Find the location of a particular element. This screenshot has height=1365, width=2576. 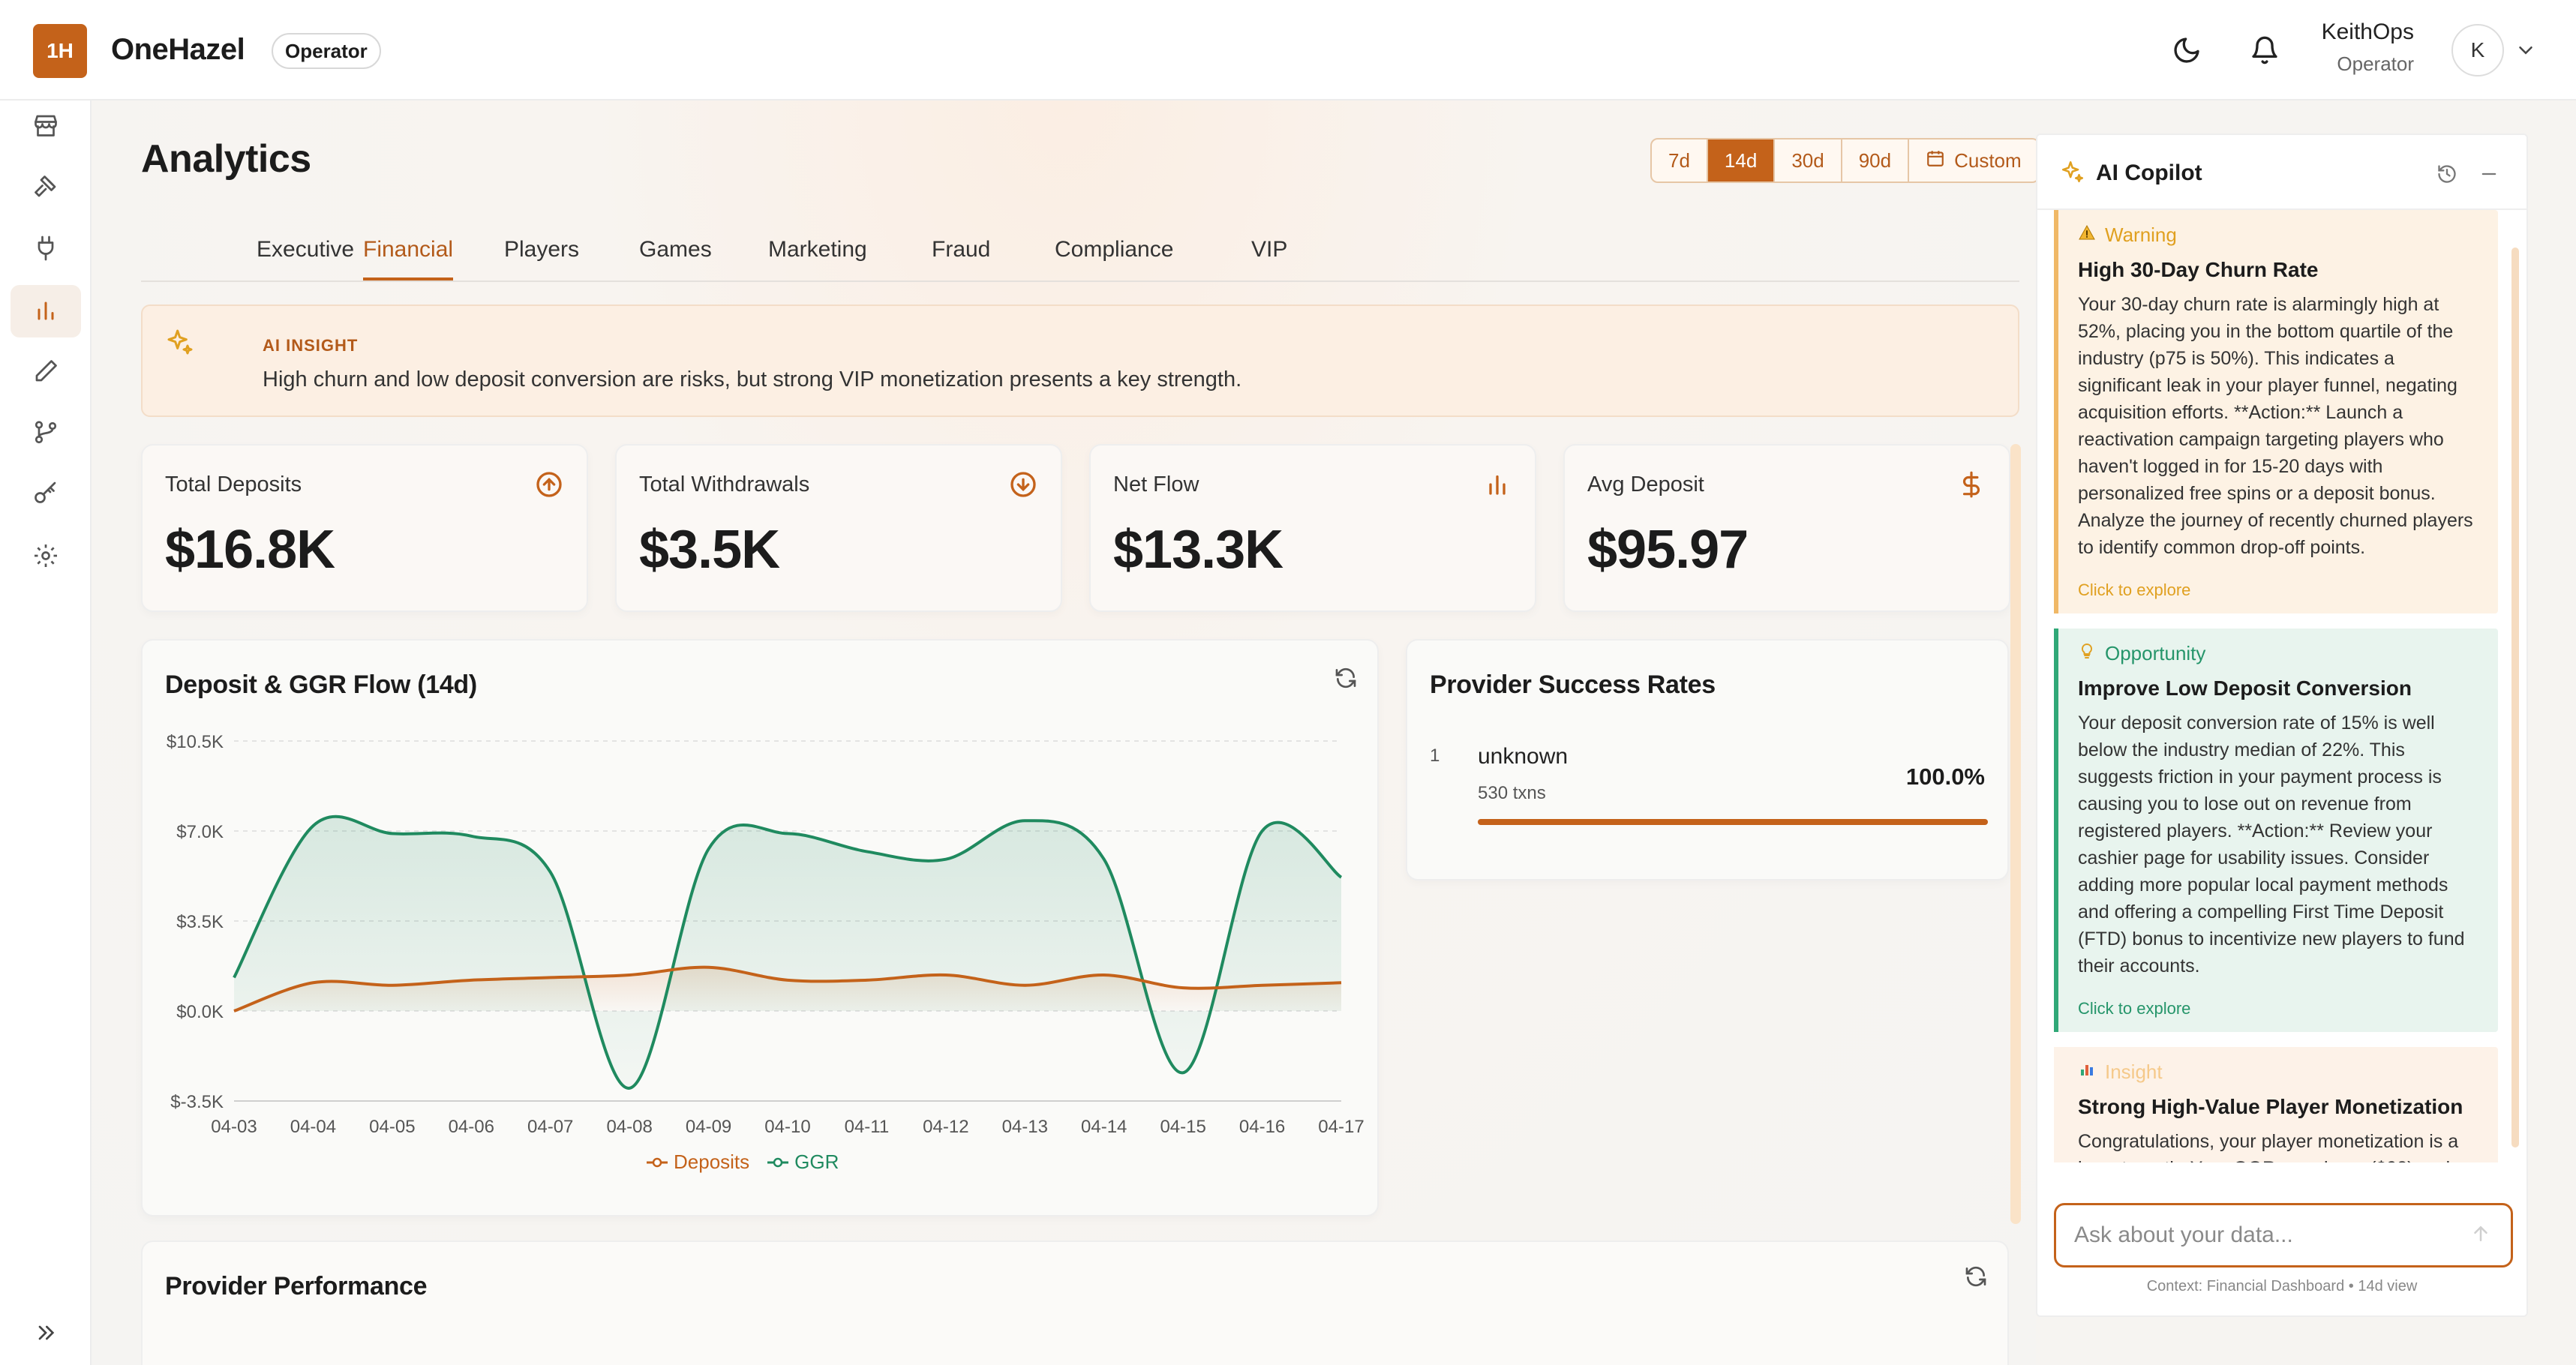

x-tick-label: 04-06 is located at coordinates (471, 1127).